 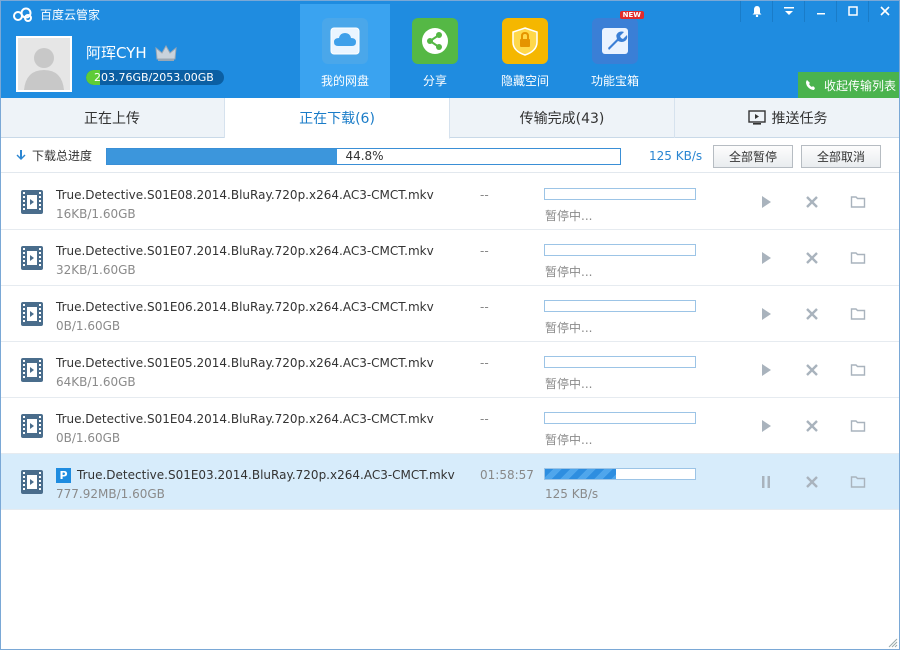 I want to click on total-speed: 125 KB/s, so click(x=676, y=156).